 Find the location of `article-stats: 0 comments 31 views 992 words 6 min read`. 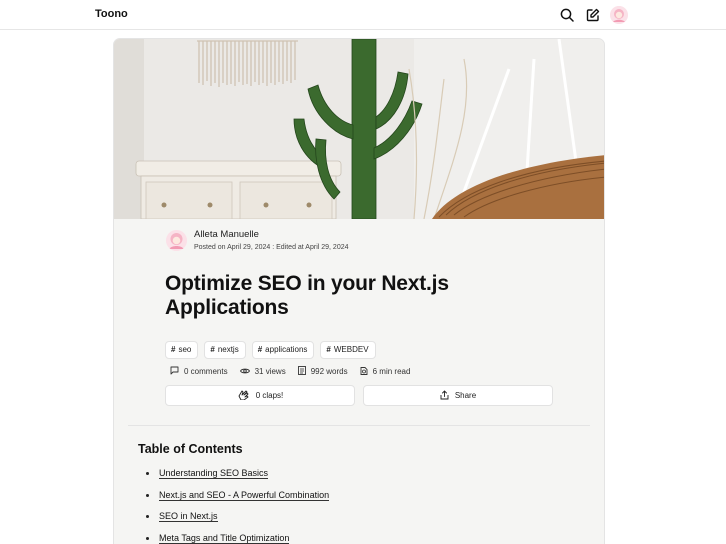

article-stats: 0 comments 31 views 992 words 6 min read is located at coordinates (290, 371).